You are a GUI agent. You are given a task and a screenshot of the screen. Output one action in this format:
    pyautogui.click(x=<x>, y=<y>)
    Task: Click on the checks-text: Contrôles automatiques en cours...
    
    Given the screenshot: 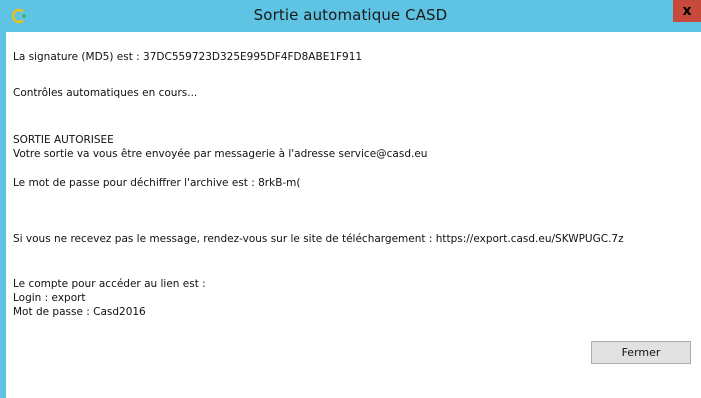 What is the action you would take?
    pyautogui.click(x=105, y=93)
    